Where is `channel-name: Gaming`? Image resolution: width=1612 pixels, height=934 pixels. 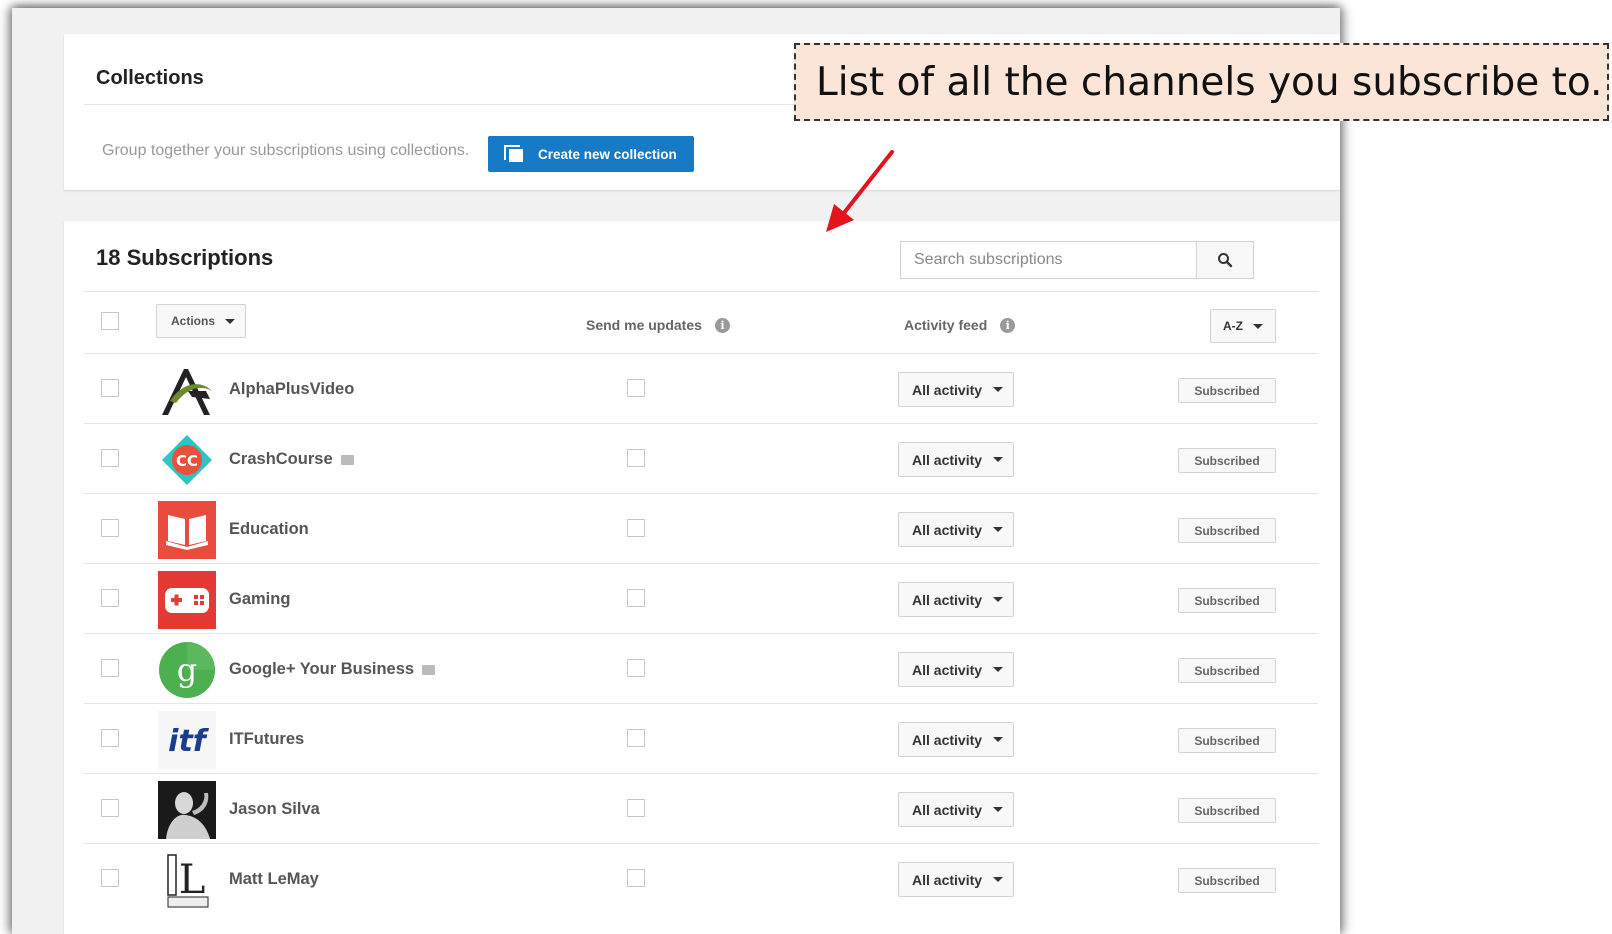 channel-name: Gaming is located at coordinates (259, 599).